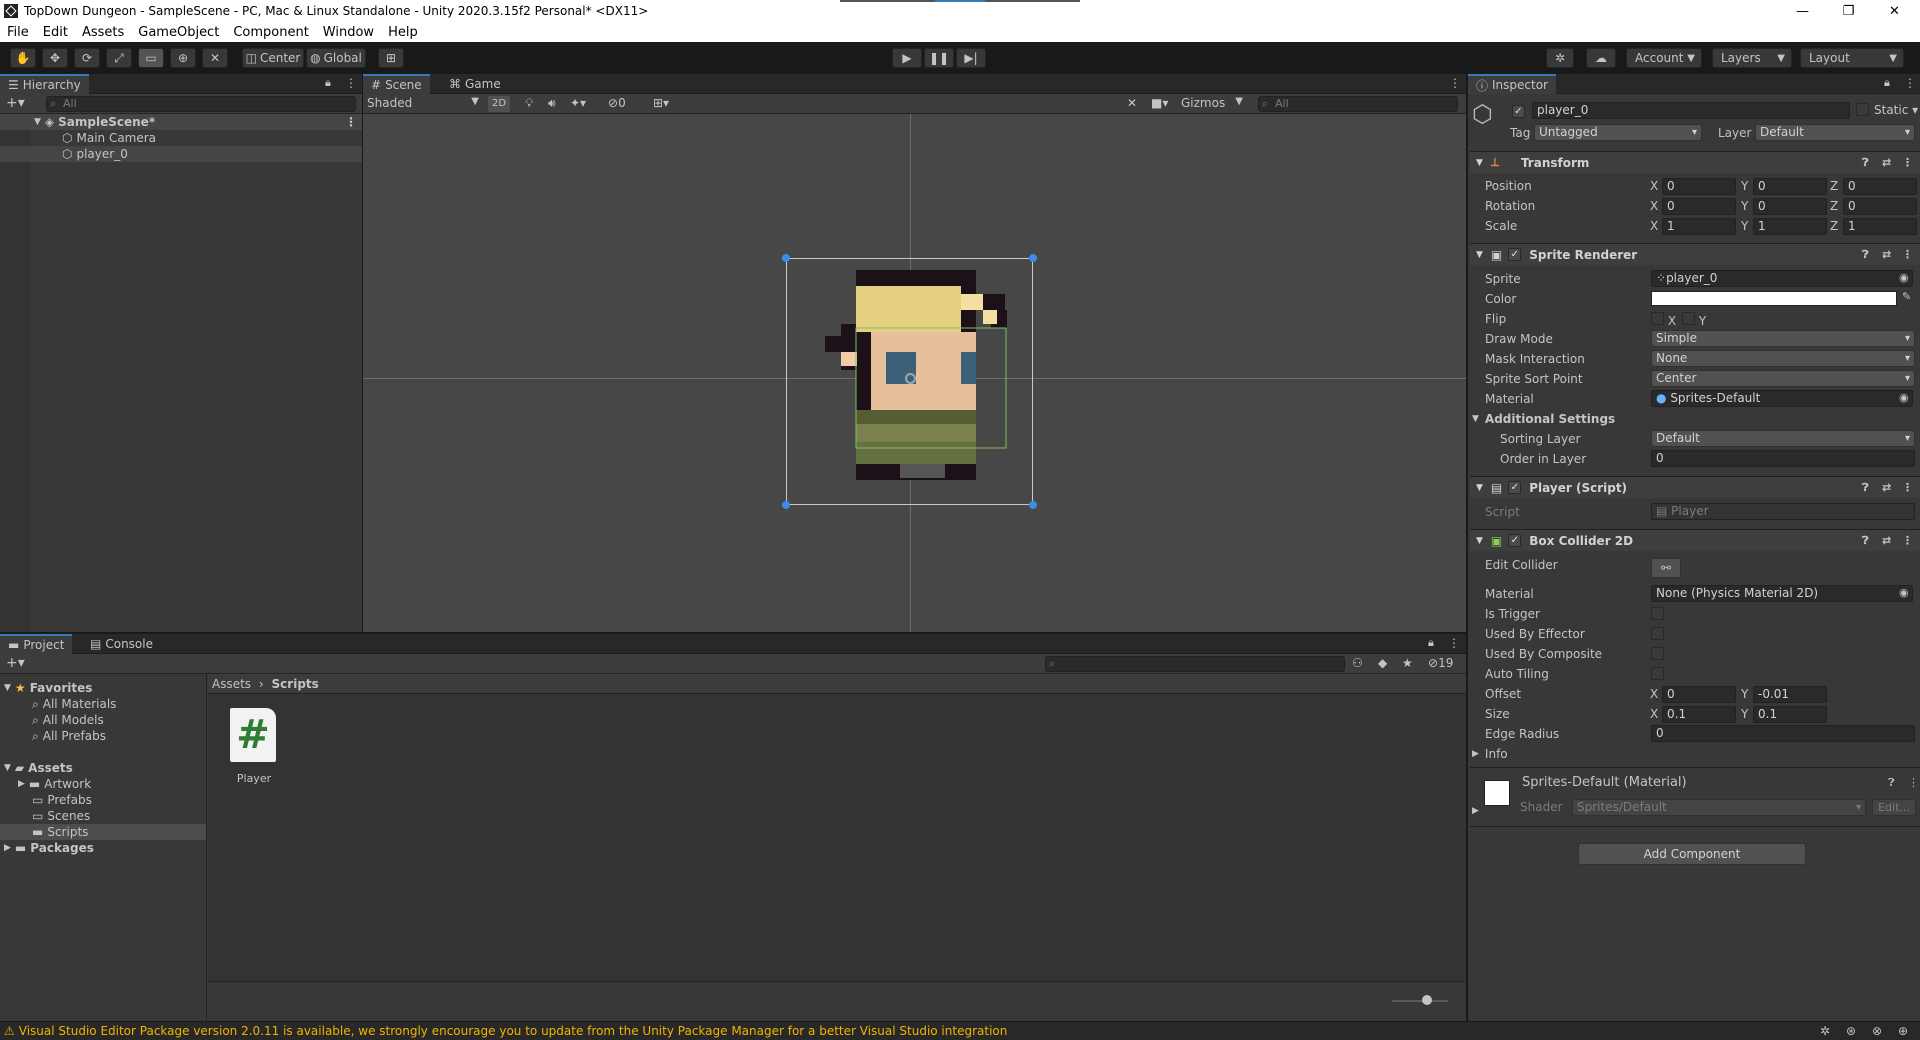  I want to click on custom-tool-icon: ✕, so click(215, 58).